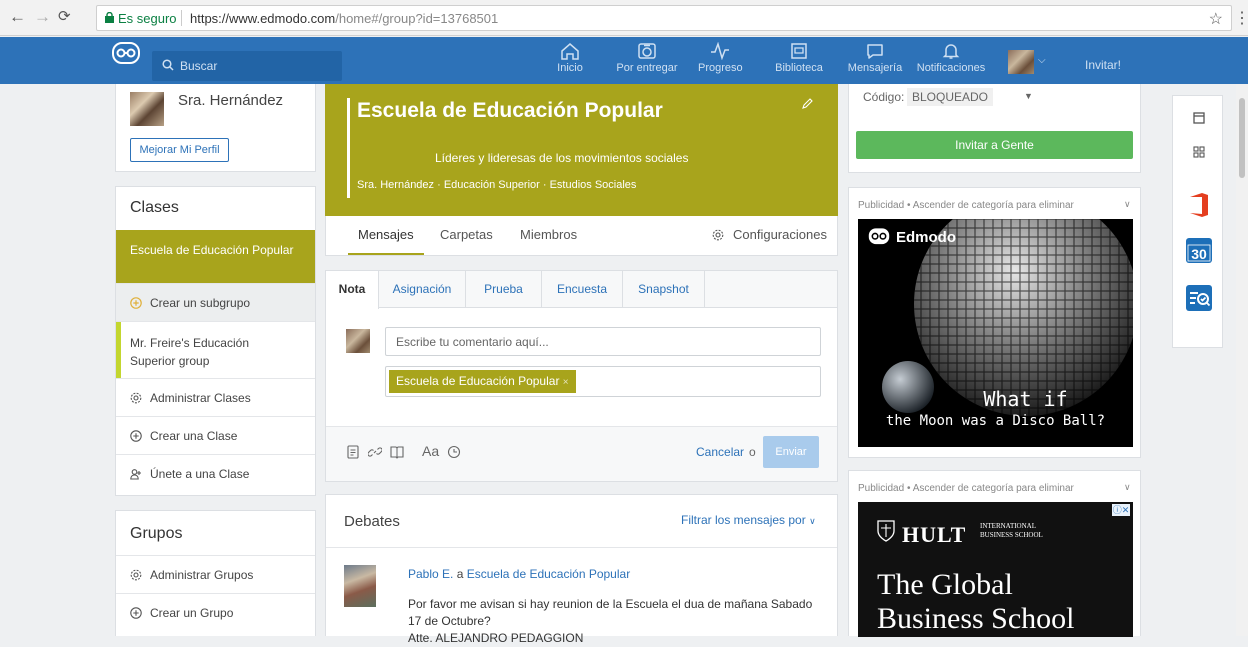 This screenshot has height=647, width=1248. I want to click on nav-inicio: Inicio, so click(570, 58).